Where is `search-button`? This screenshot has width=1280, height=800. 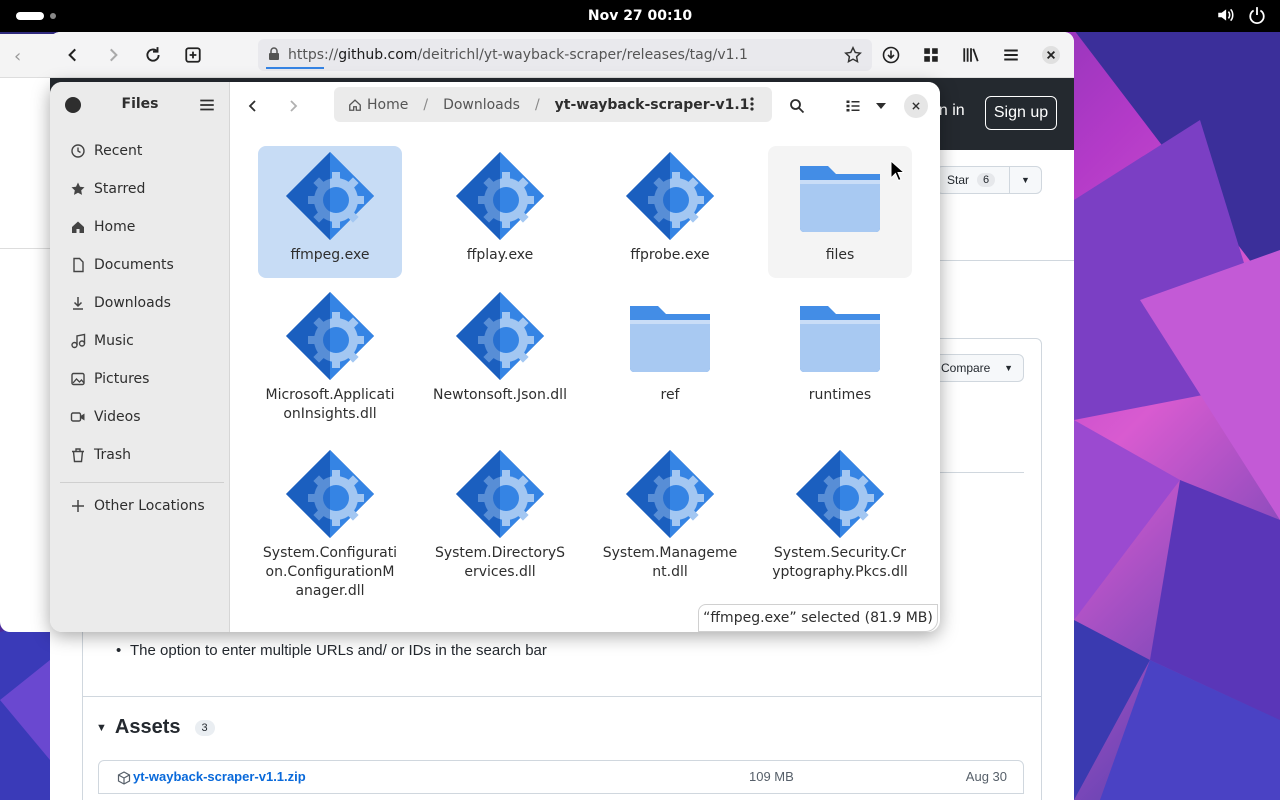
search-button is located at coordinates (797, 106).